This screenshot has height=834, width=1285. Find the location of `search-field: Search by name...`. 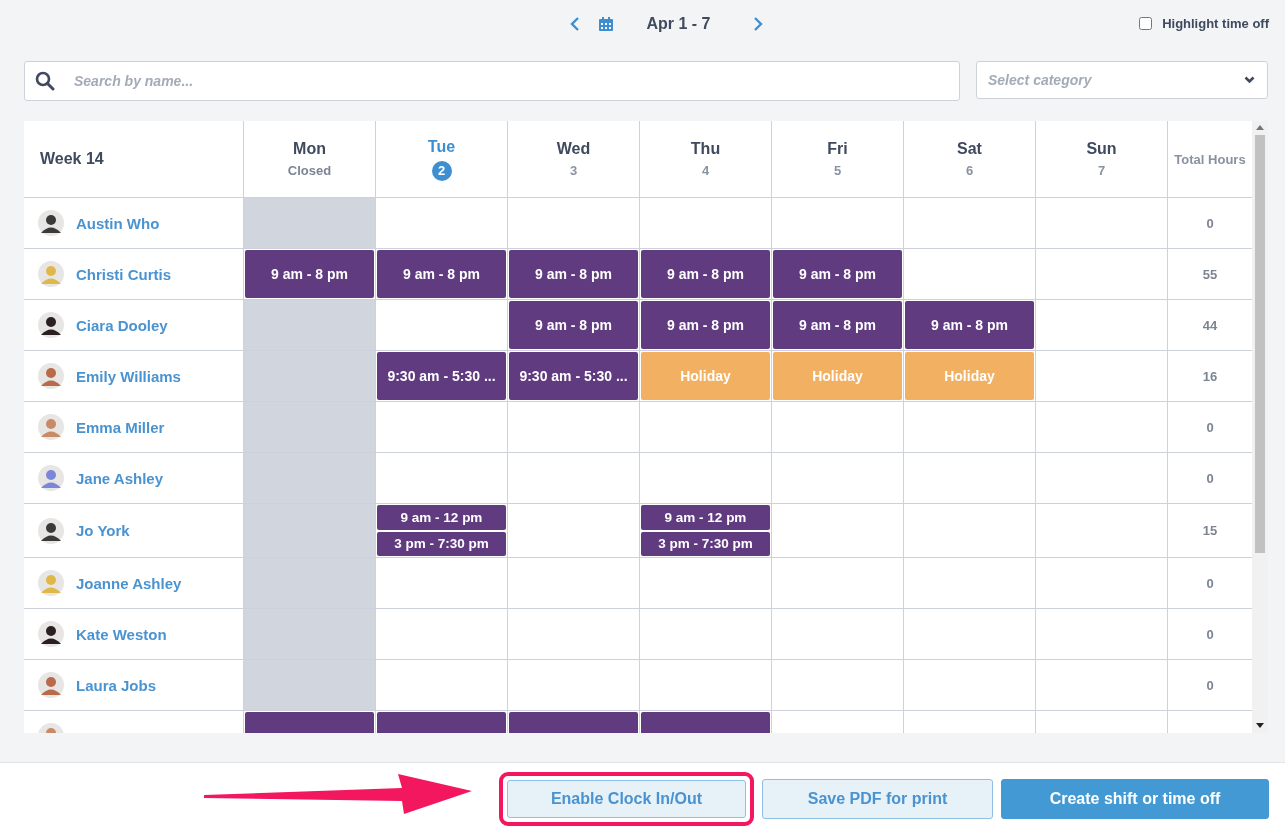

search-field: Search by name... is located at coordinates (492, 81).